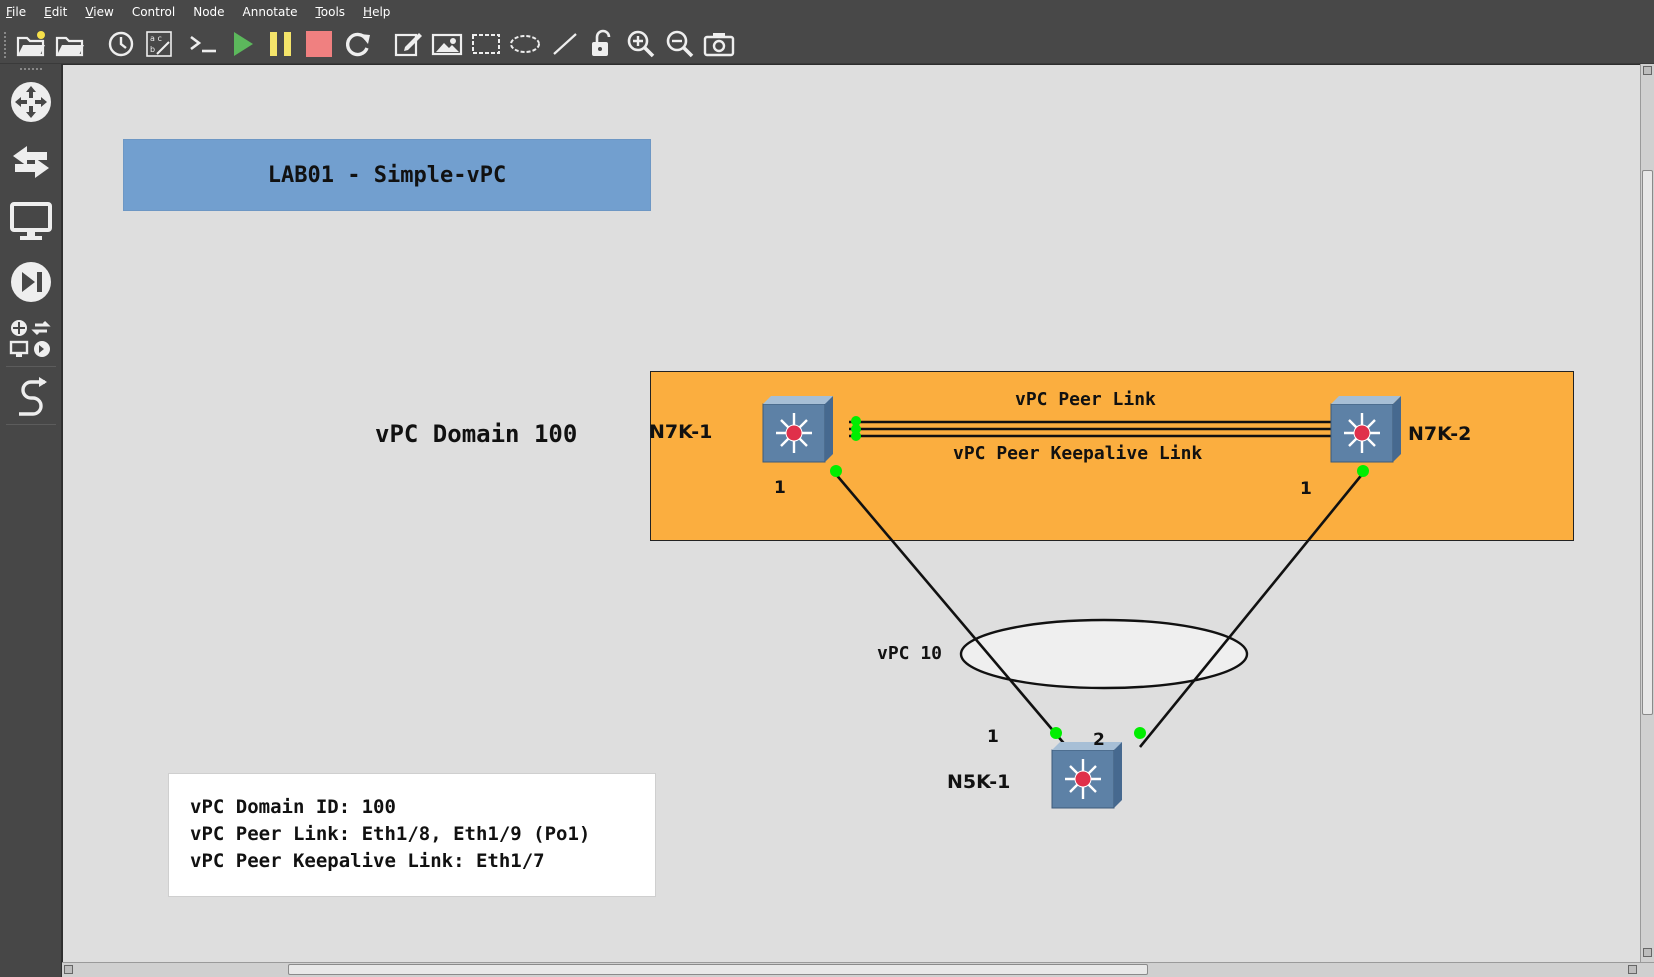  What do you see at coordinates (31, 338) in the screenshot?
I see `all-devices-icon` at bounding box center [31, 338].